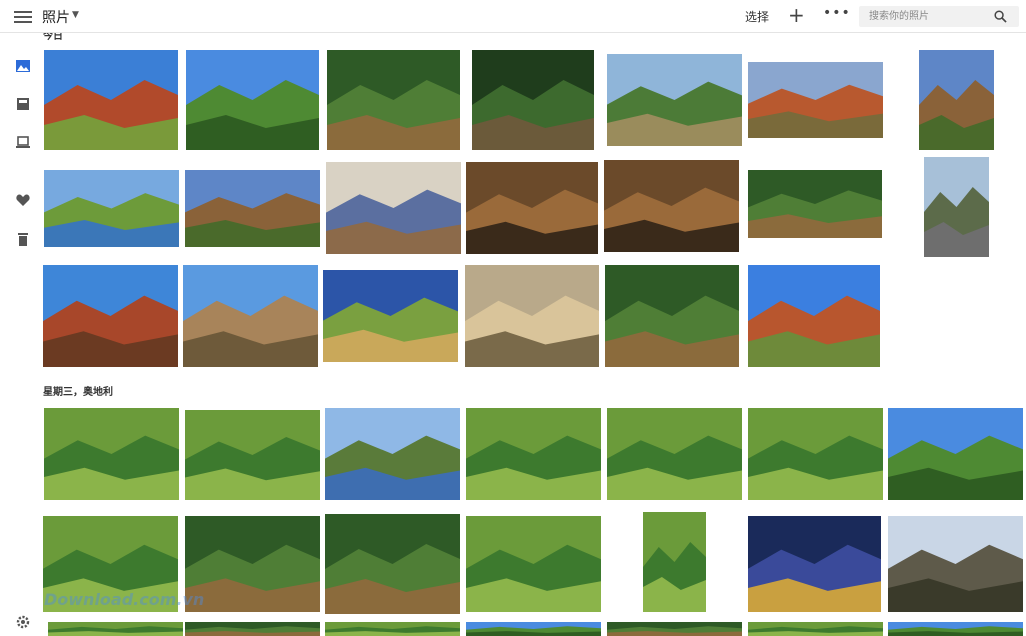 The height and width of the screenshot is (636, 1026). Describe the element at coordinates (513, 16) in the screenshot. I see `top-bar: 照片 ▼ 选择 + •••` at that location.